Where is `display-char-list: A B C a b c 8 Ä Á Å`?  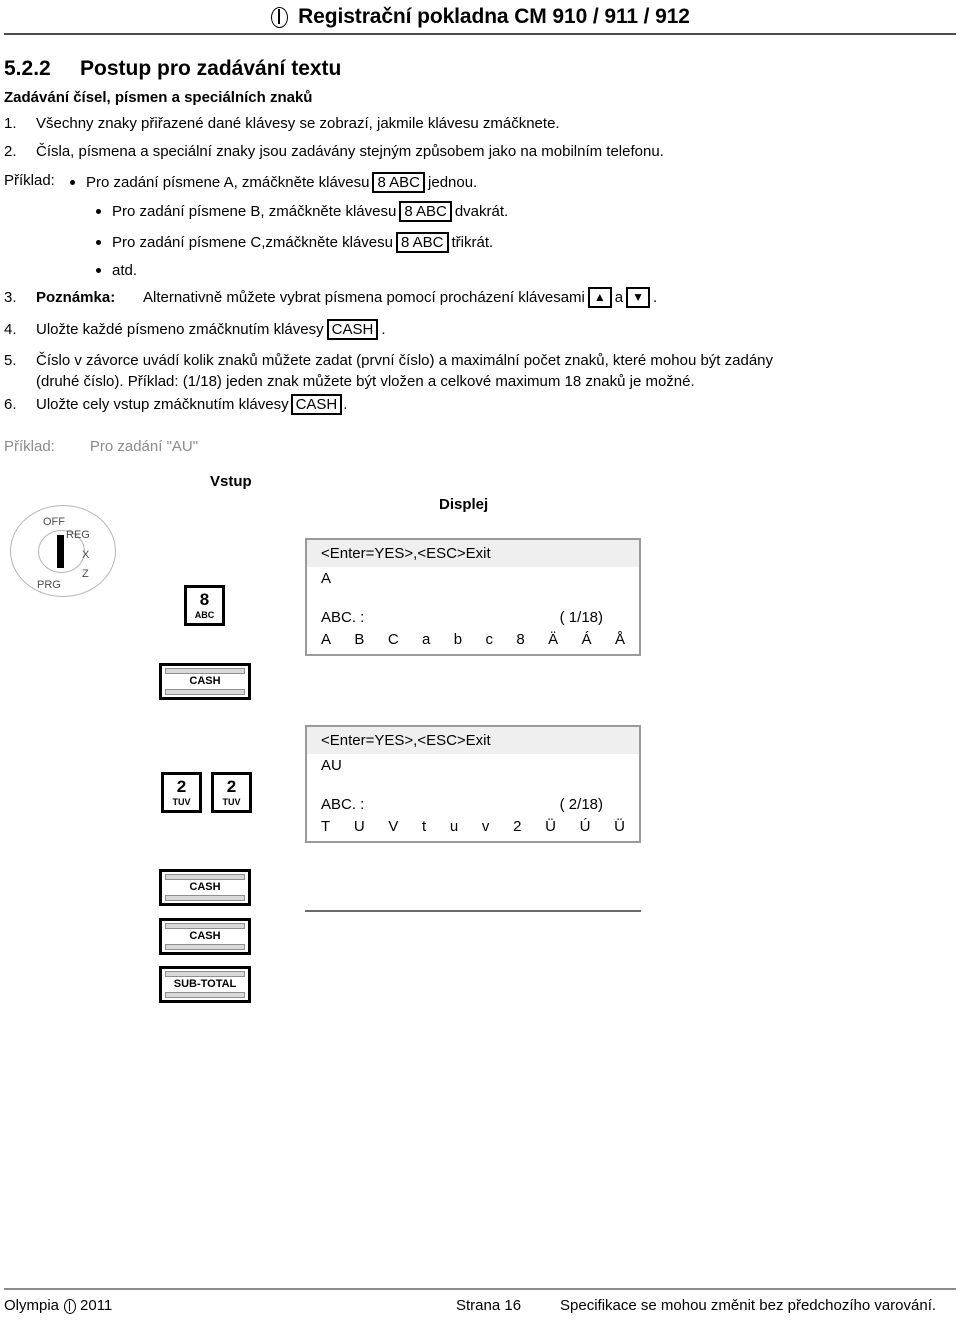 display-char-list: A B C a b c 8 Ä Á Å is located at coordinates (473, 641).